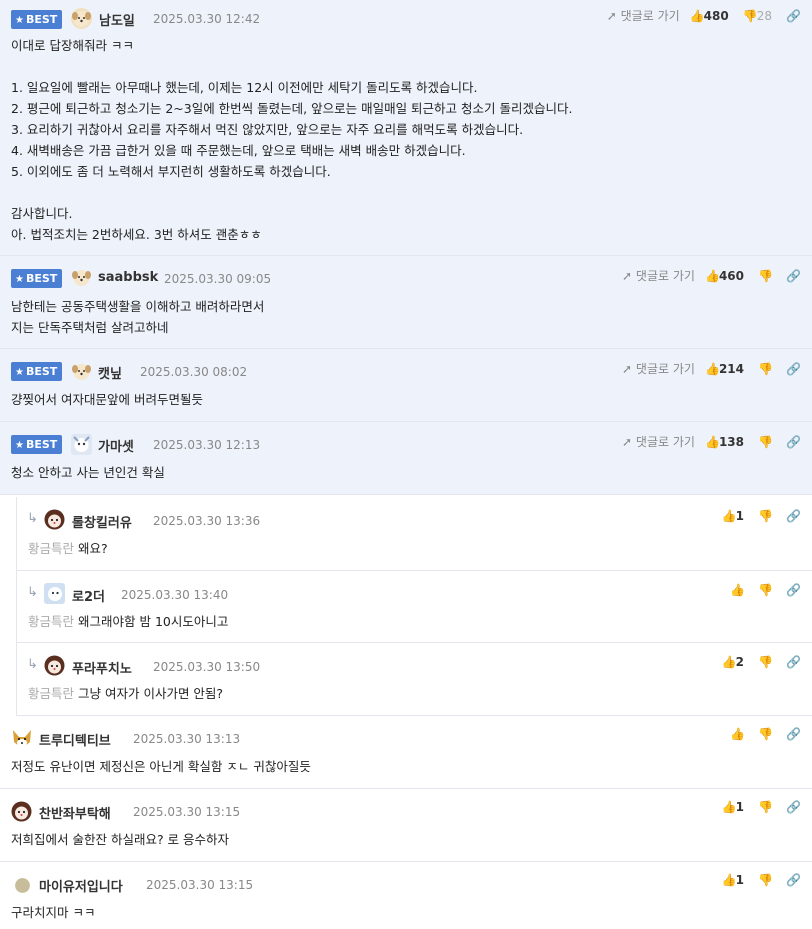 The image size is (812, 929). Describe the element at coordinates (75, 812) in the screenshot. I see `comment-author: 찬반좌부탁해` at that location.